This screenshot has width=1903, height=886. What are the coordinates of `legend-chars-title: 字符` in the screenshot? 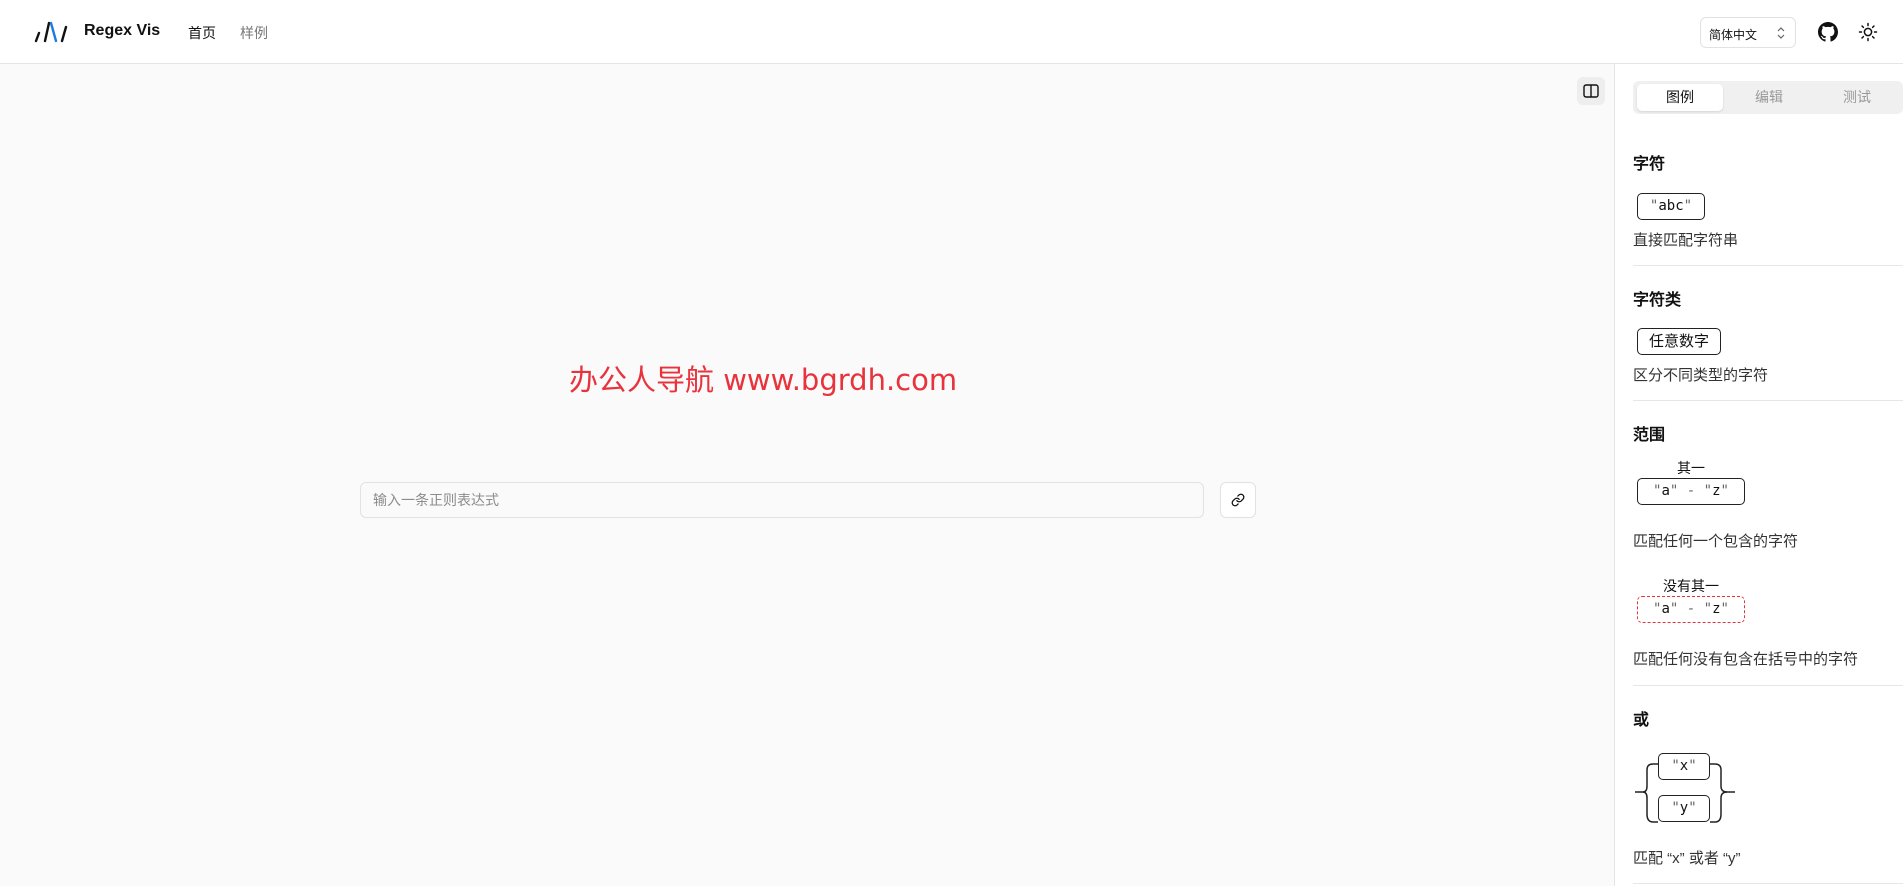 It's located at (1649, 164).